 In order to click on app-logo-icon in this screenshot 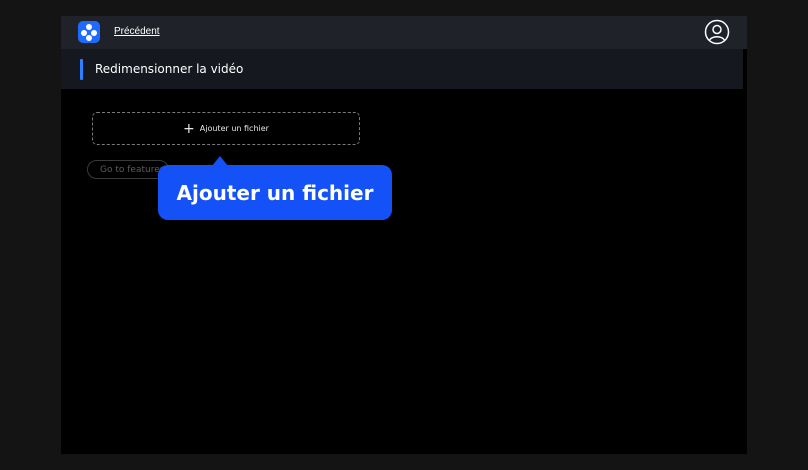, I will do `click(89, 32)`.